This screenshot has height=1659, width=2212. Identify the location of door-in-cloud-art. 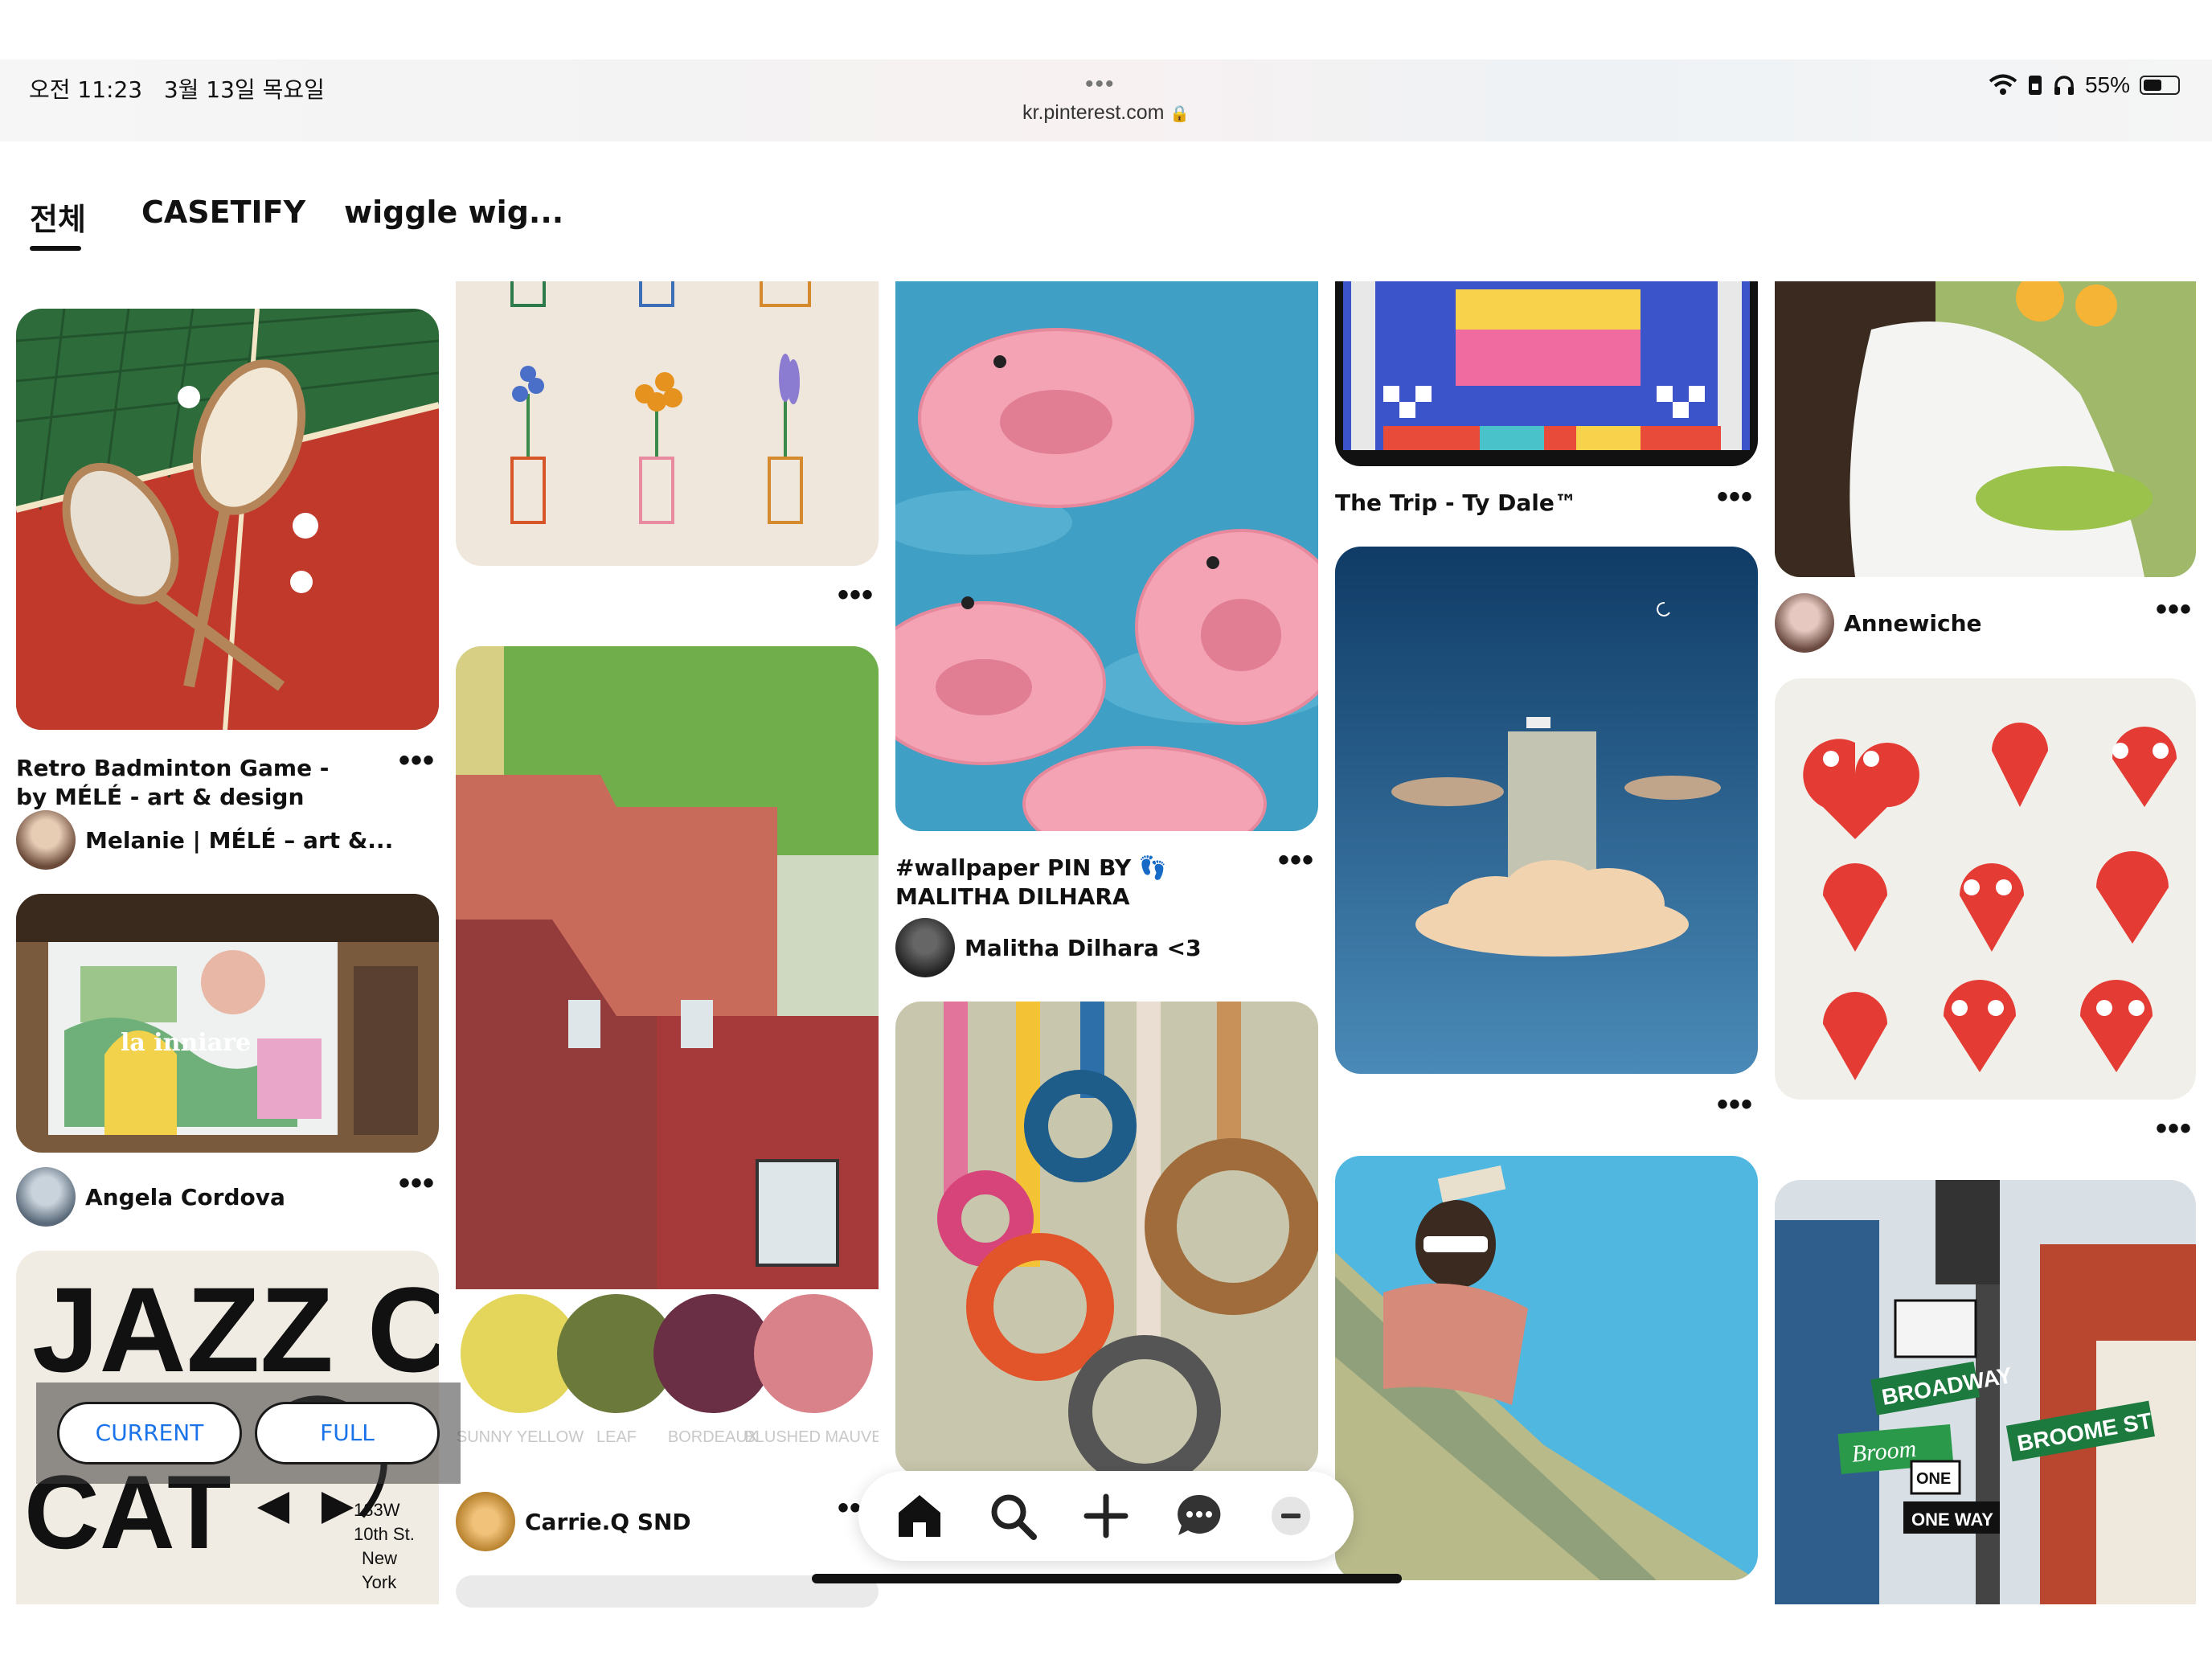
(1546, 810).